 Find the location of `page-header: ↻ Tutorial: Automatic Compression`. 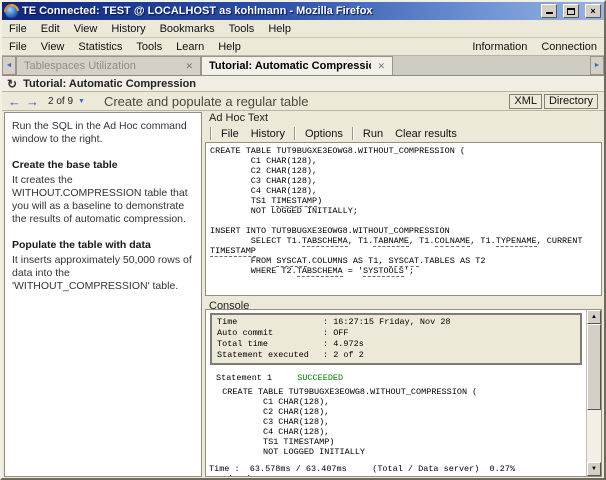

page-header: ↻ Tutorial: Automatic Compression is located at coordinates (303, 84).